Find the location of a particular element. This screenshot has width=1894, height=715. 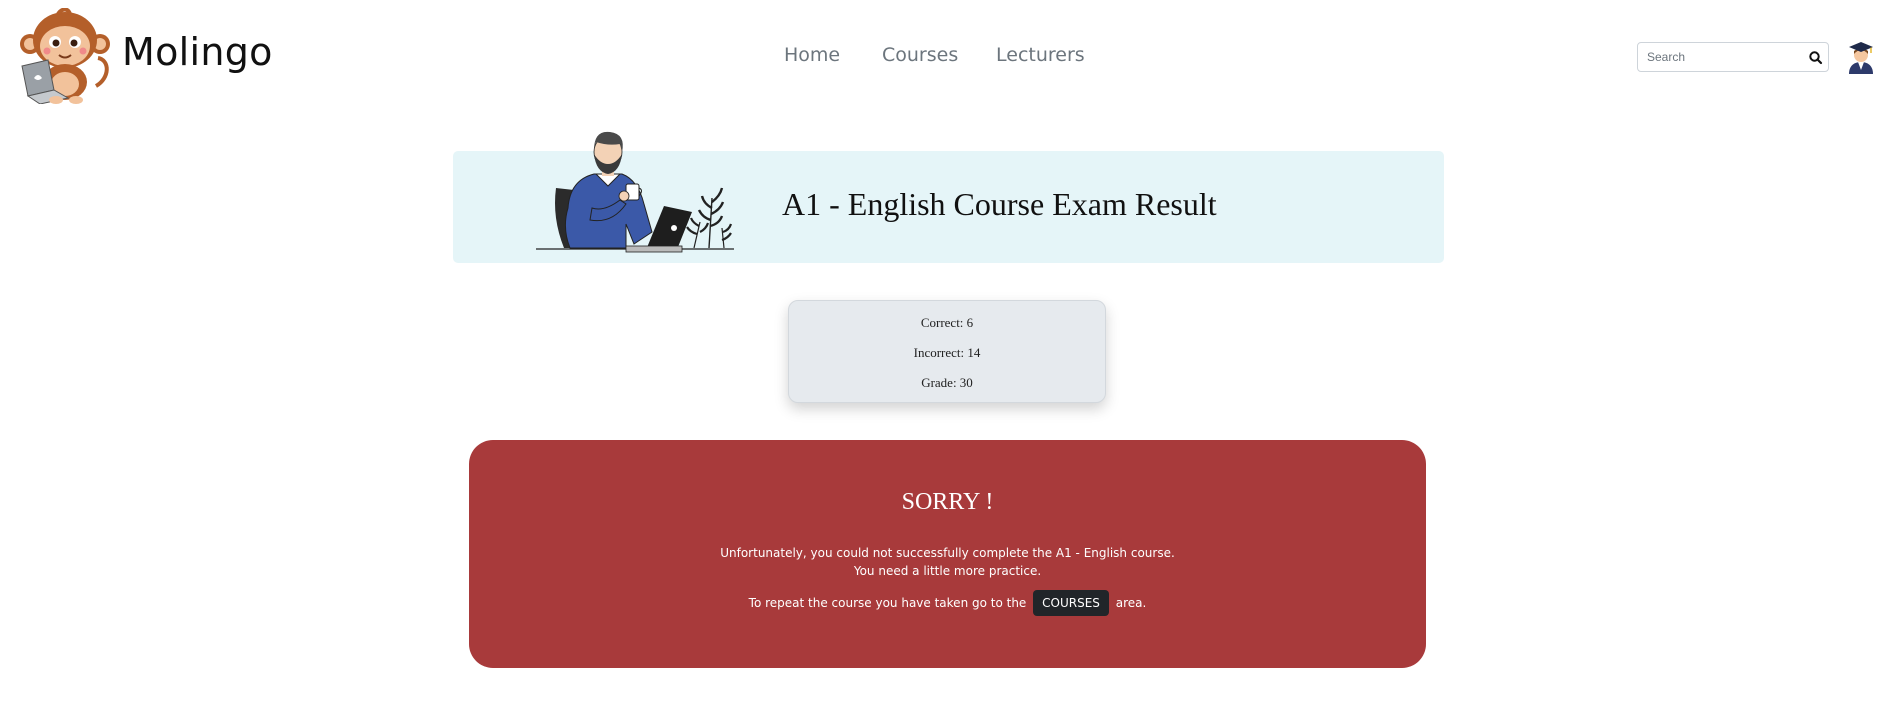

nav-item-courses: Courses is located at coordinates (920, 55).